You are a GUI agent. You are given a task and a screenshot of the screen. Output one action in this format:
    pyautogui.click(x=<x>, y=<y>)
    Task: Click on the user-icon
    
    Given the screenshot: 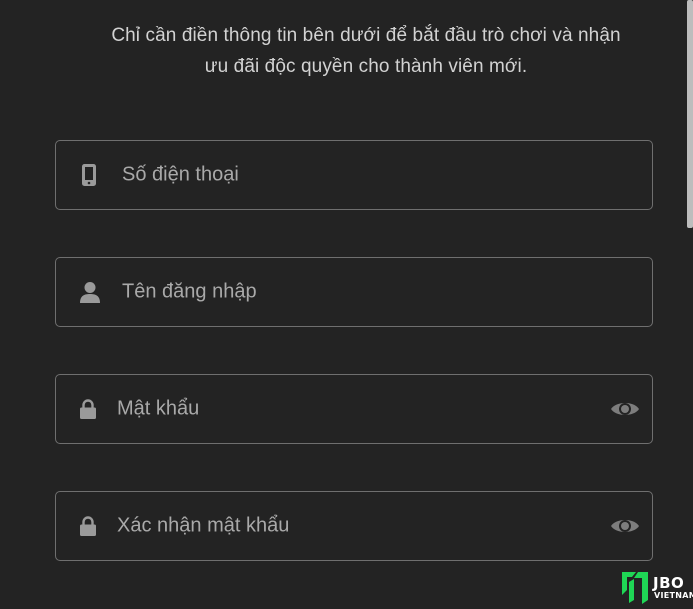 What is the action you would take?
    pyautogui.click(x=90, y=292)
    